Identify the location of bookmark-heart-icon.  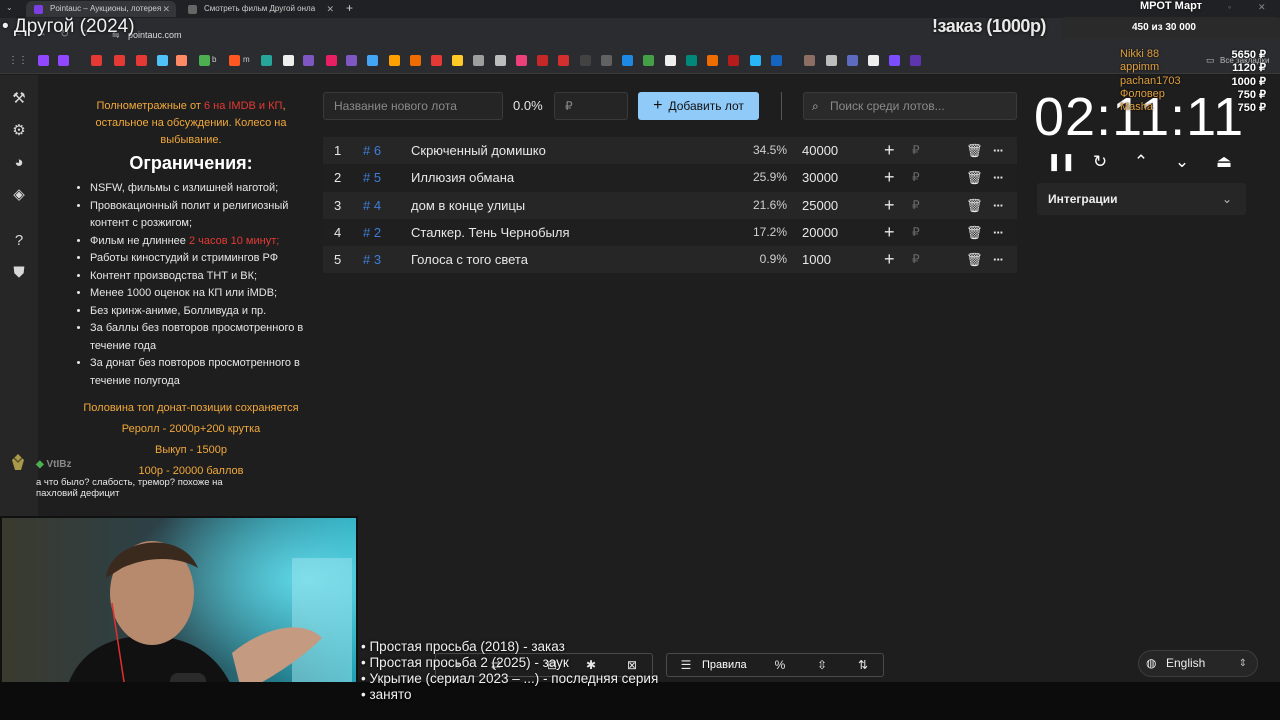
(331, 60).